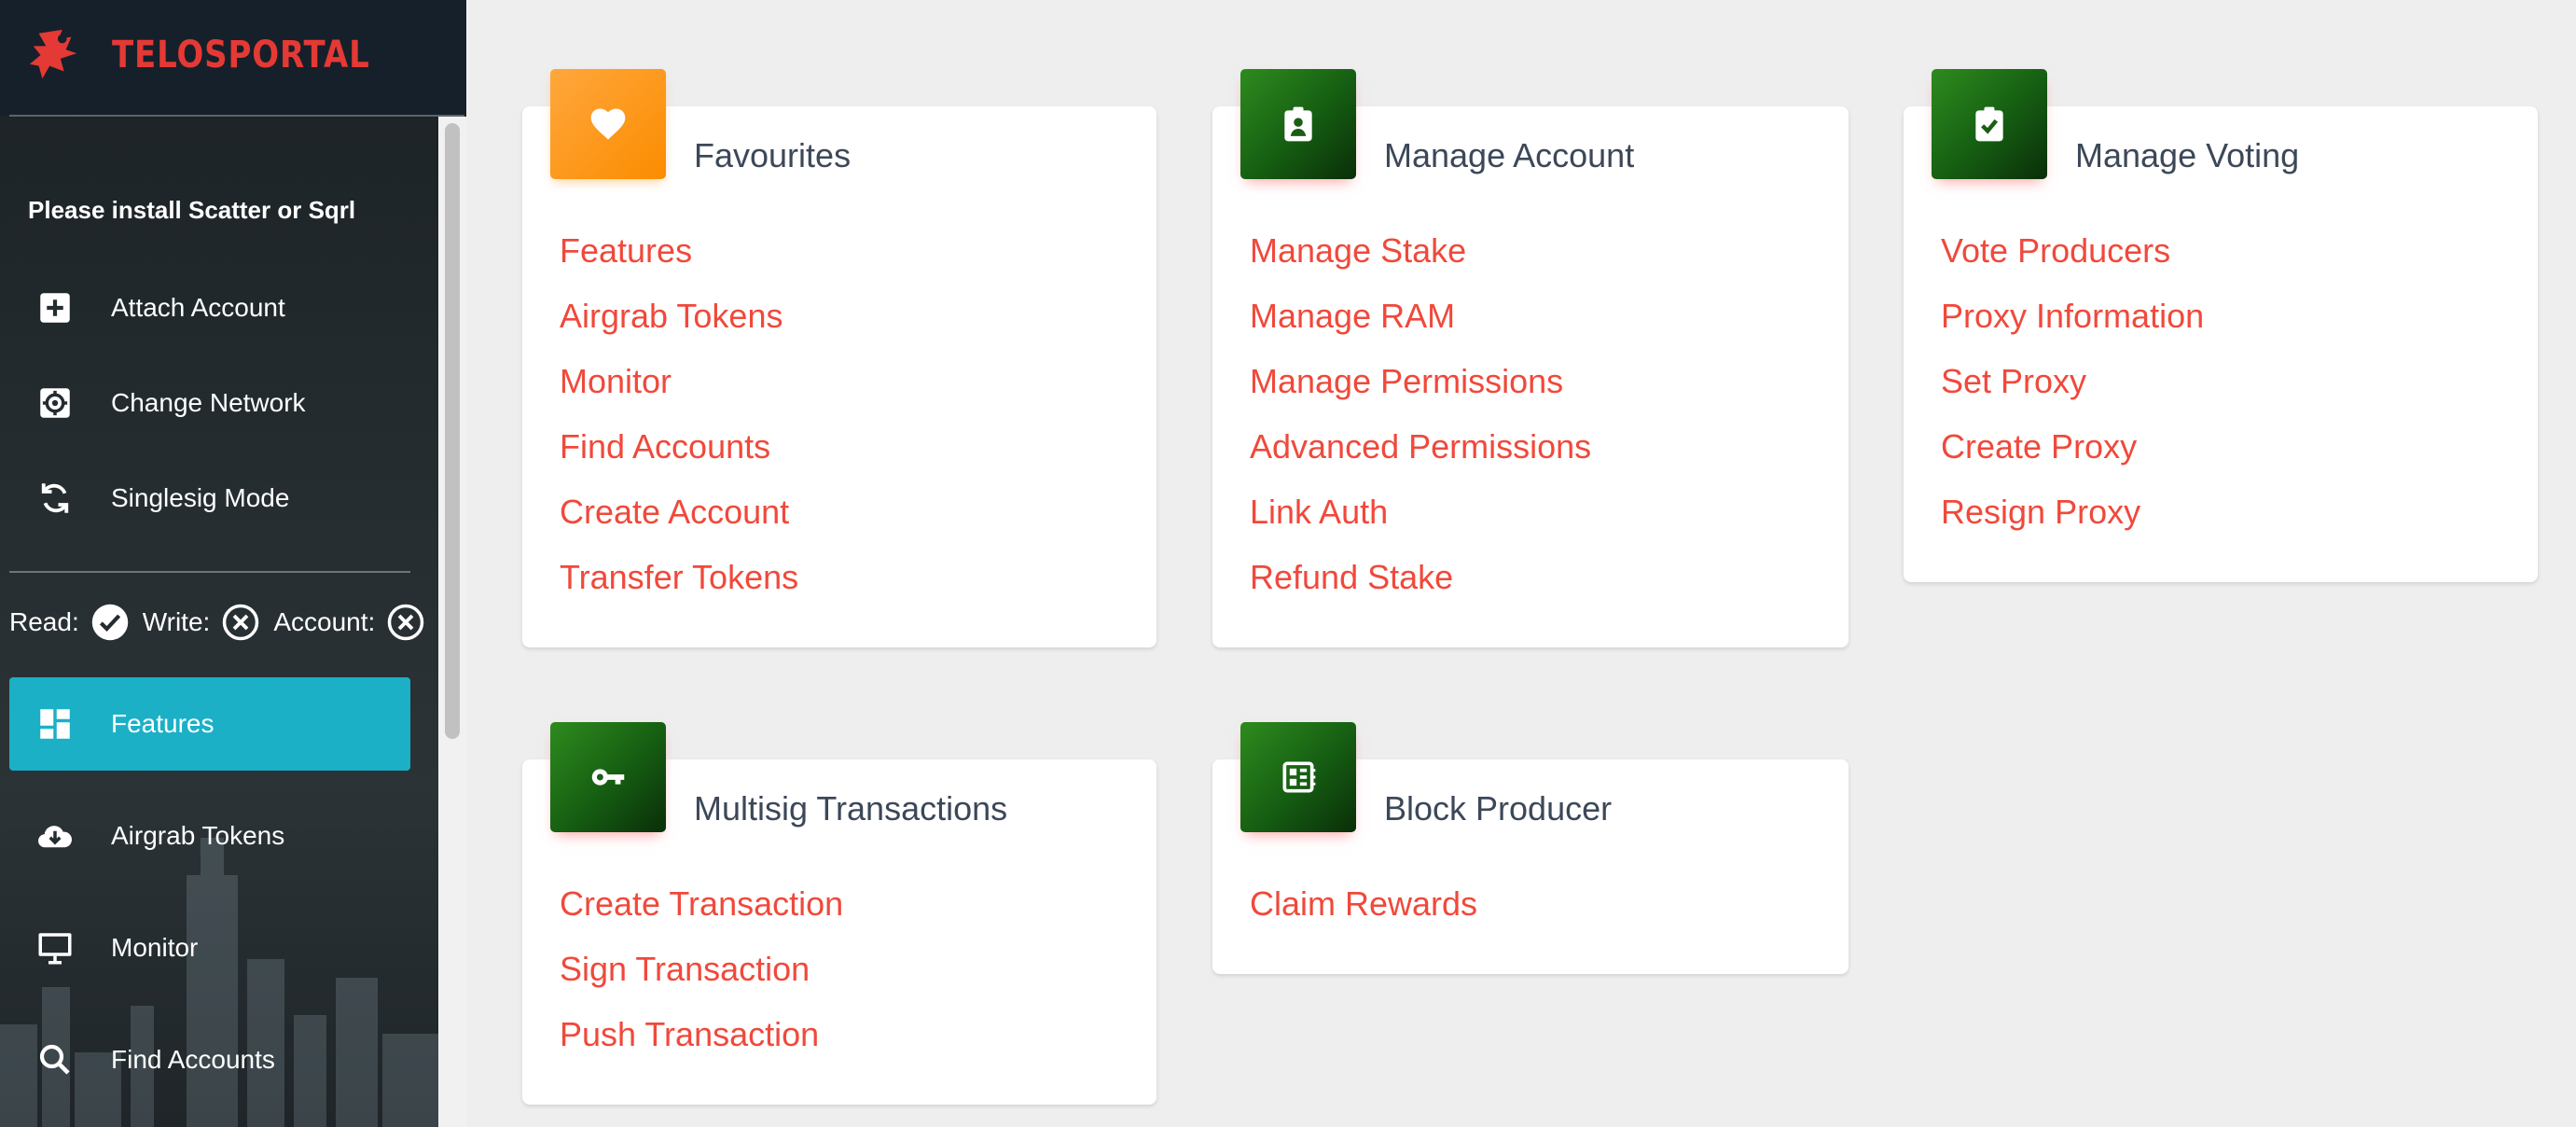 The width and height of the screenshot is (2576, 1127). What do you see at coordinates (2072, 251) in the screenshot?
I see `link-vote-producers: Vote Producers` at bounding box center [2072, 251].